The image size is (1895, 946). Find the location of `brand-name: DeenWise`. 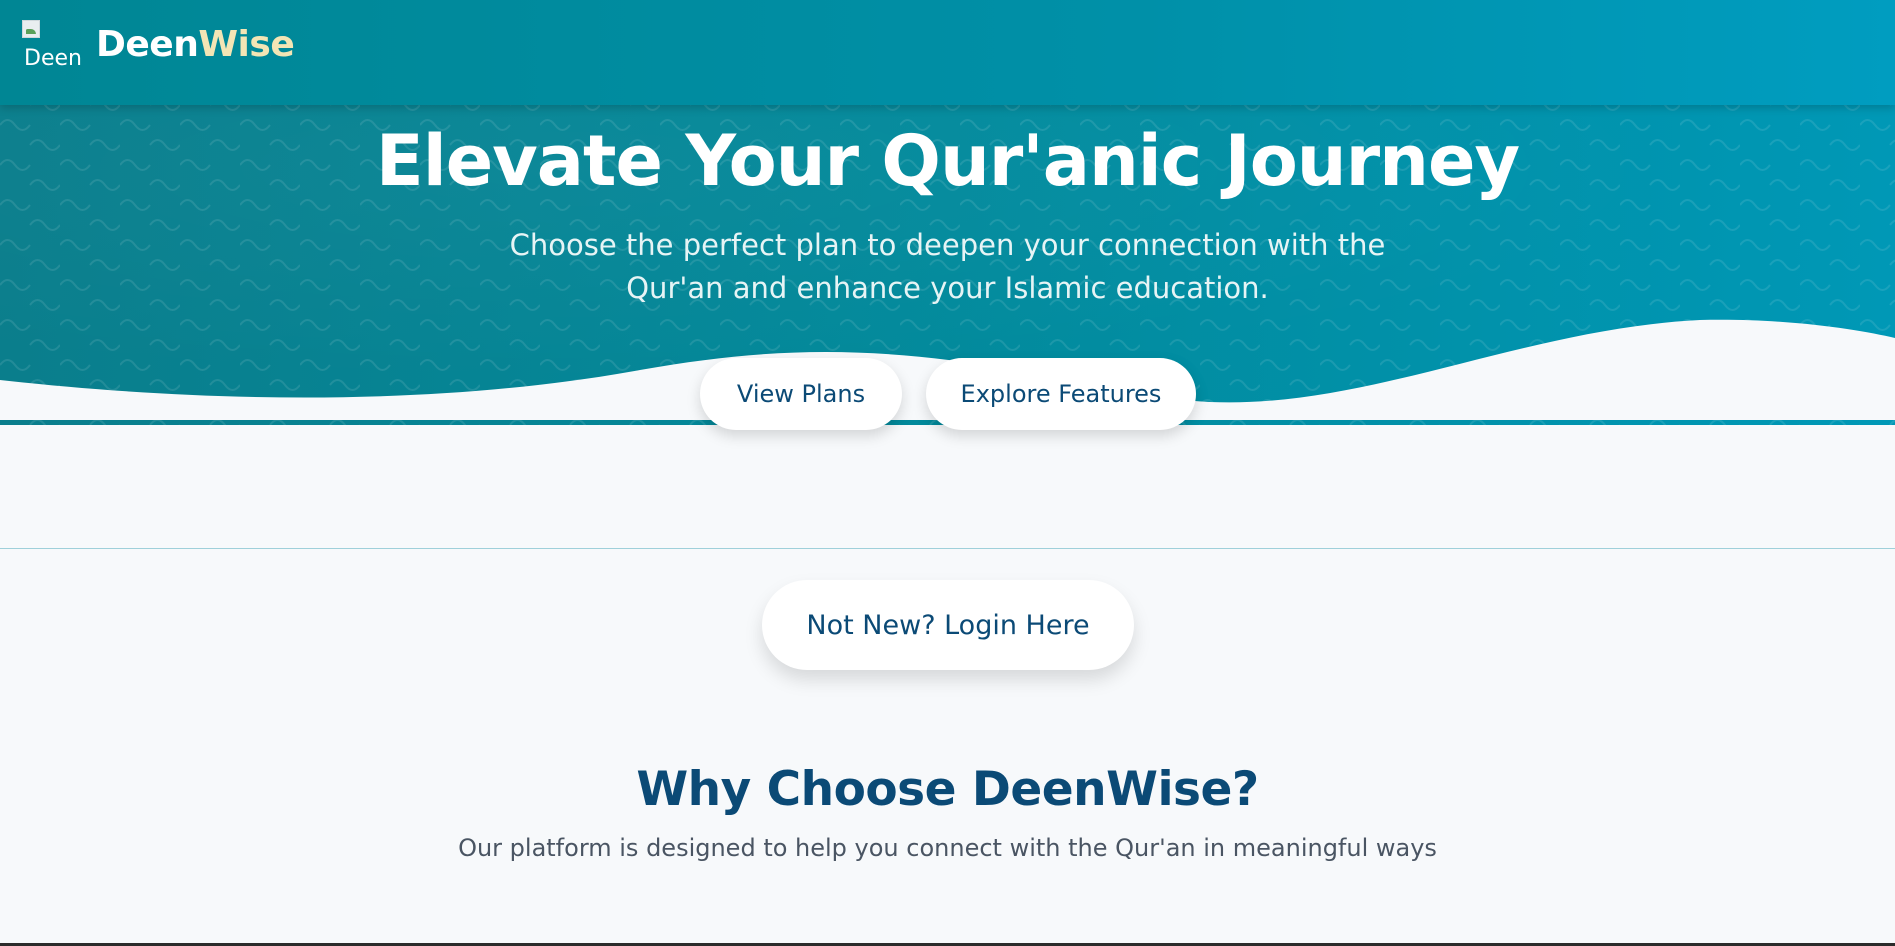

brand-name: DeenWise is located at coordinates (195, 44).